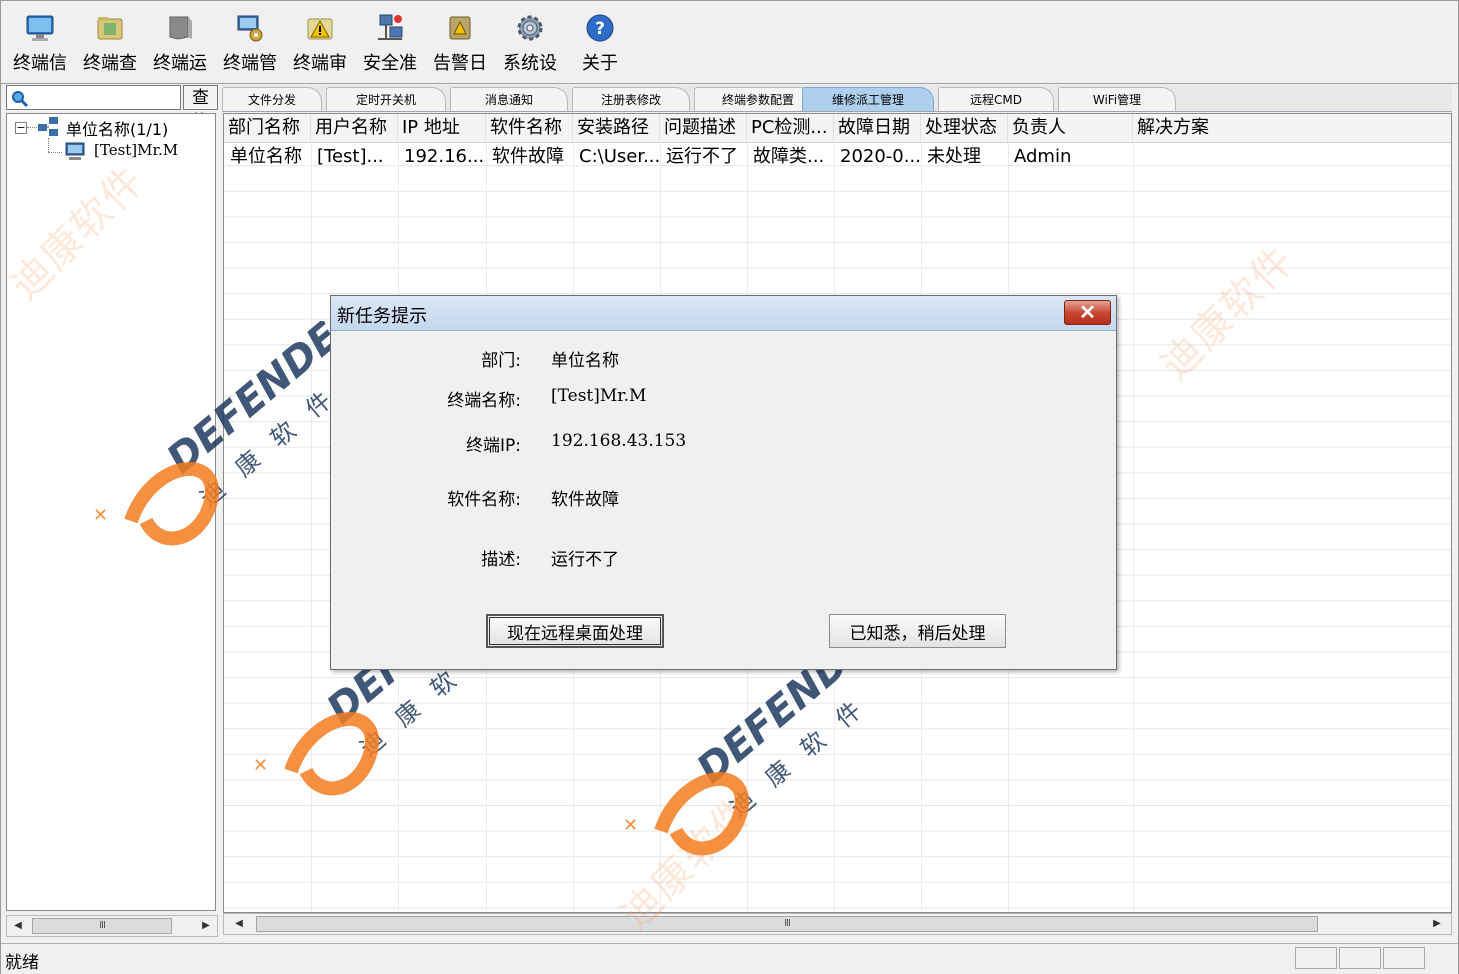 Image resolution: width=1459 pixels, height=974 pixels. What do you see at coordinates (267, 128) in the screenshot?
I see `column-header: 部门名称` at bounding box center [267, 128].